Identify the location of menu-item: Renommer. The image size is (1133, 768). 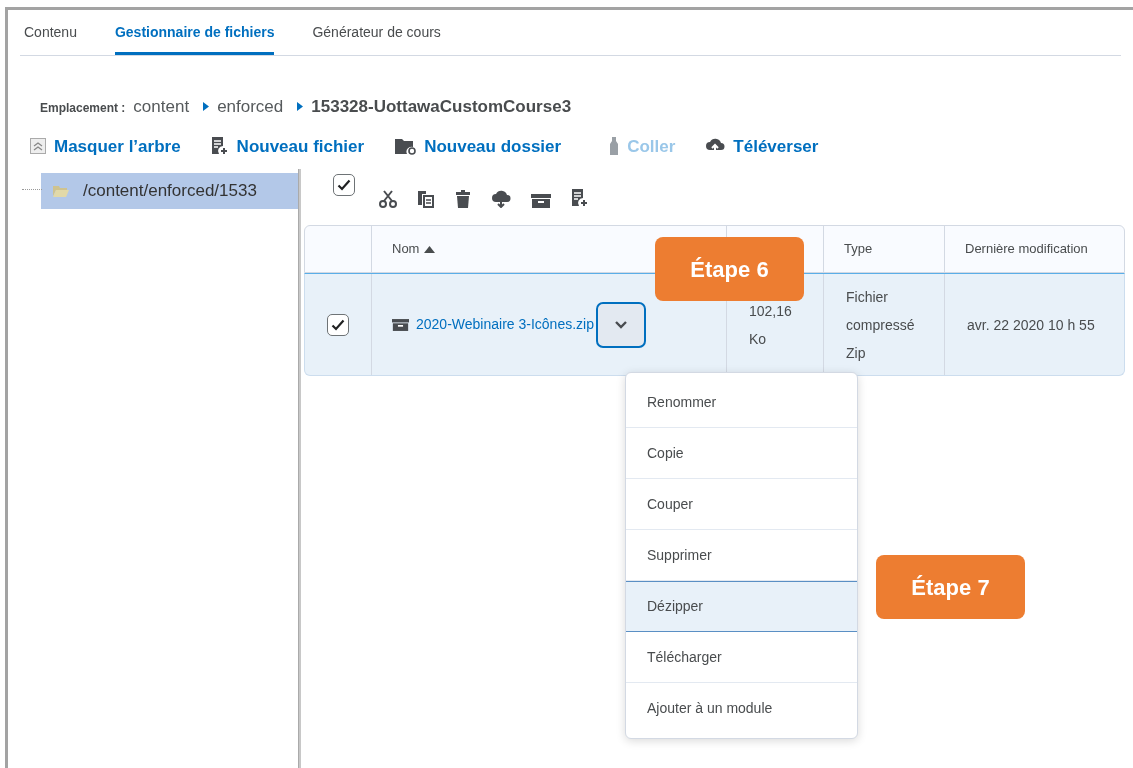
(741, 402).